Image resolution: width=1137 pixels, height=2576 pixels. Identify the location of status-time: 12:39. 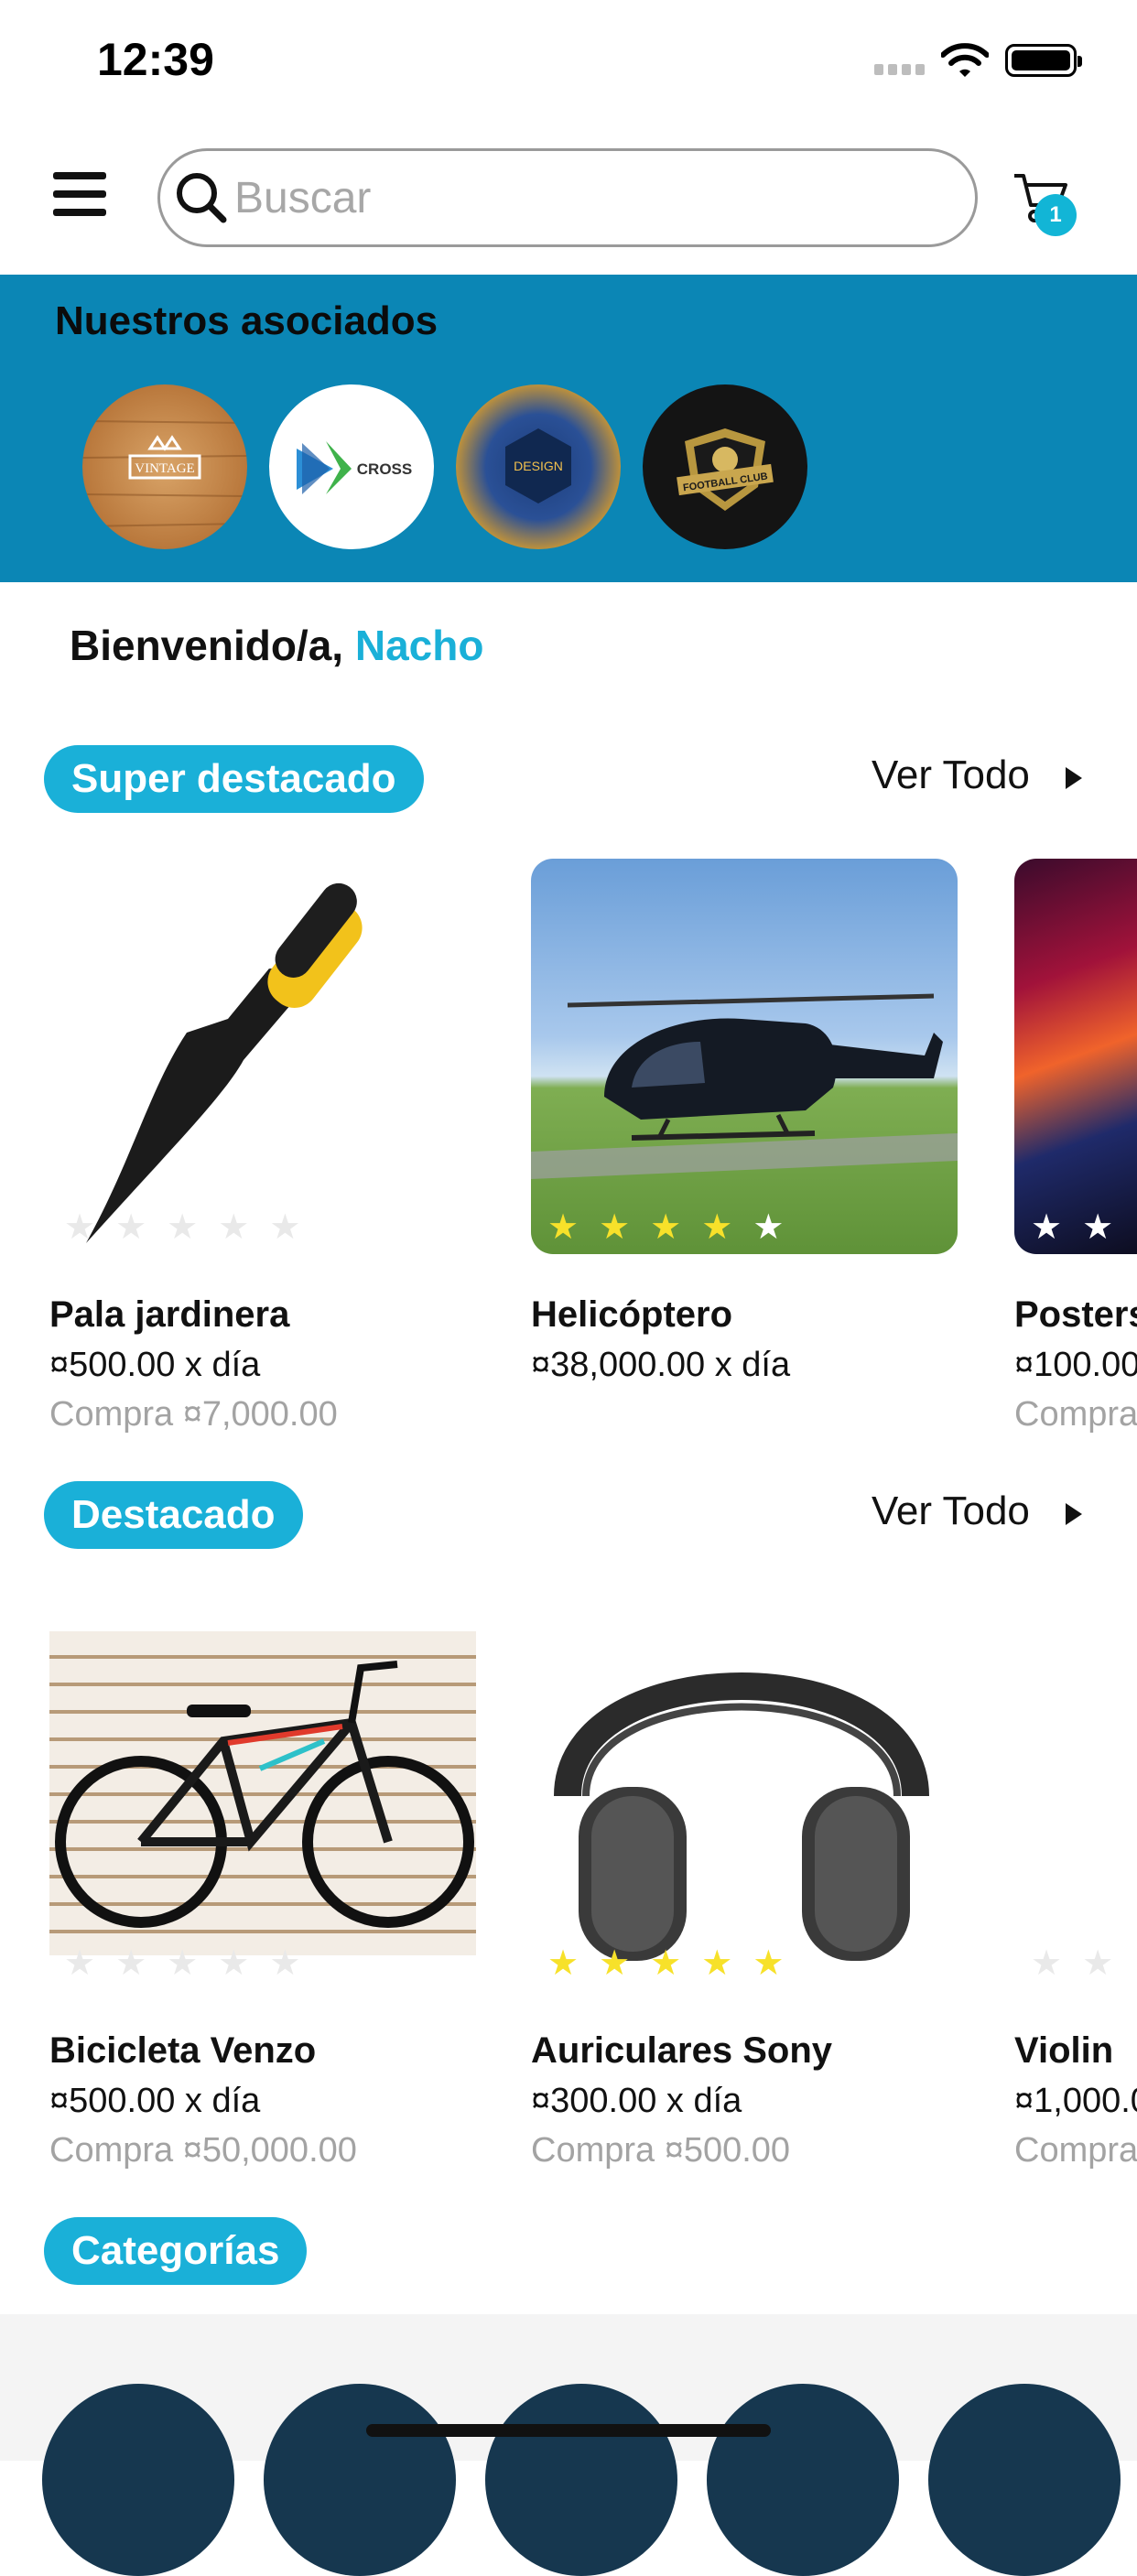
(155, 60).